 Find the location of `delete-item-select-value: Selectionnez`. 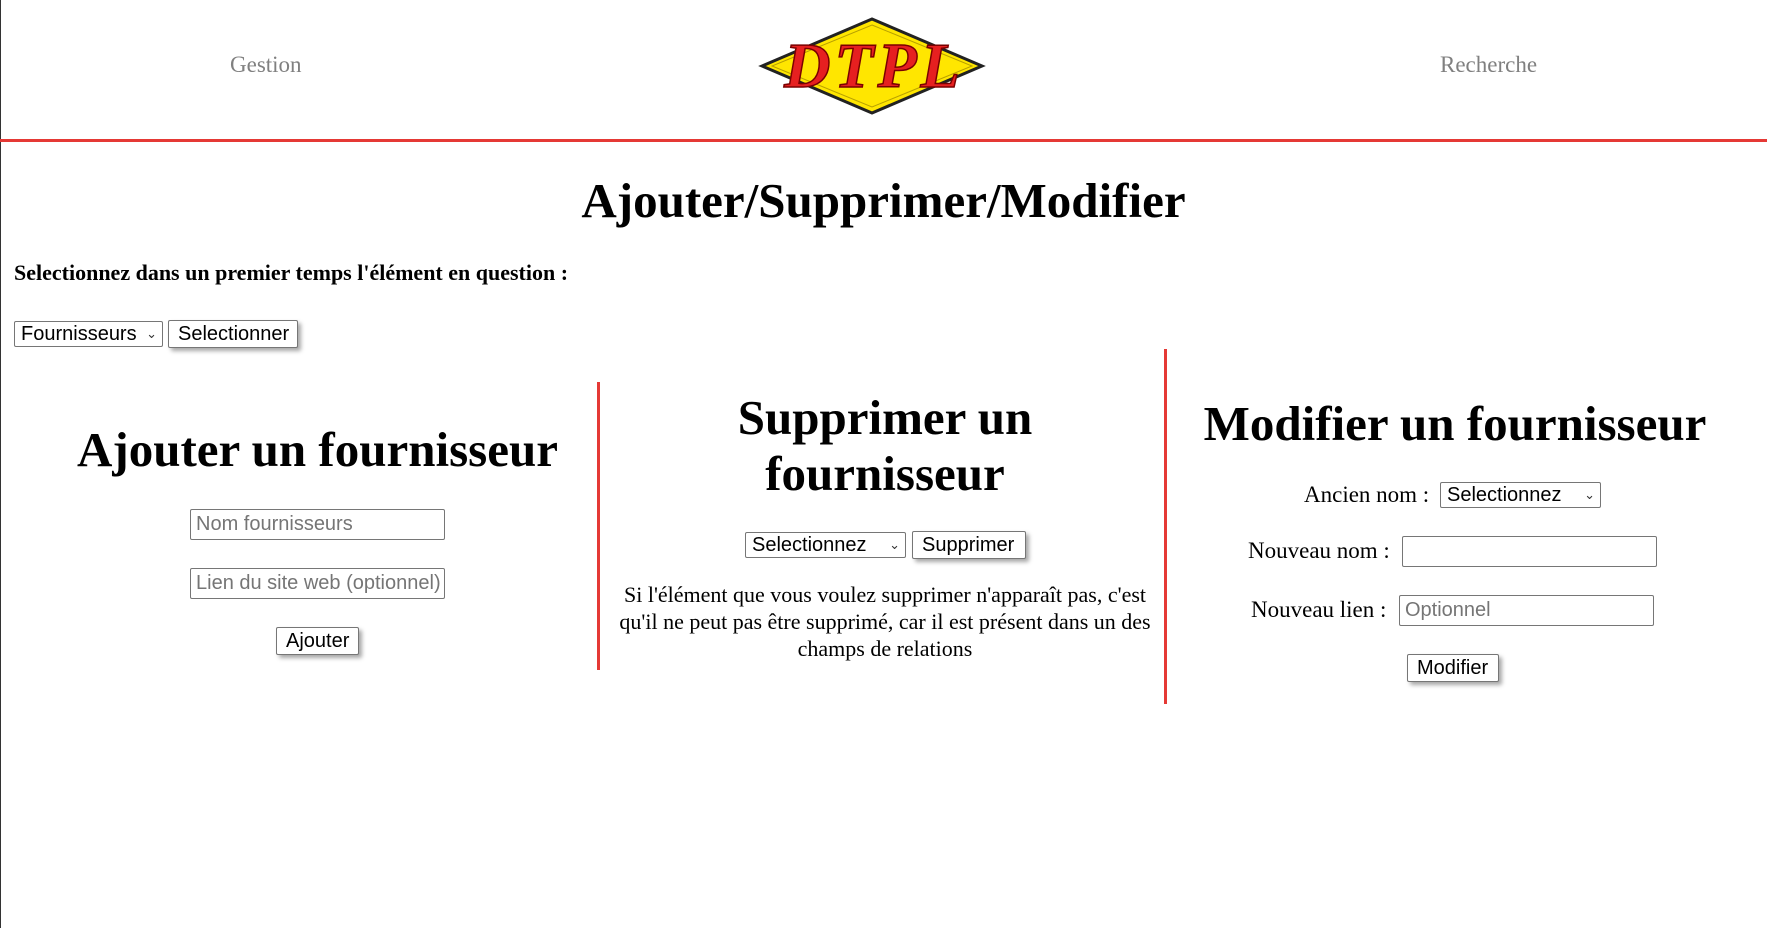

delete-item-select-value: Selectionnez is located at coordinates (809, 545).